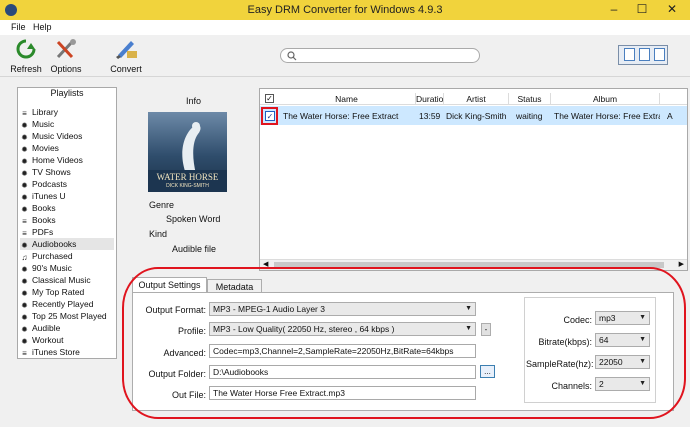 The image size is (690, 427). What do you see at coordinates (52, 256) in the screenshot?
I see `sidebar-item-label: Purchased` at bounding box center [52, 256].